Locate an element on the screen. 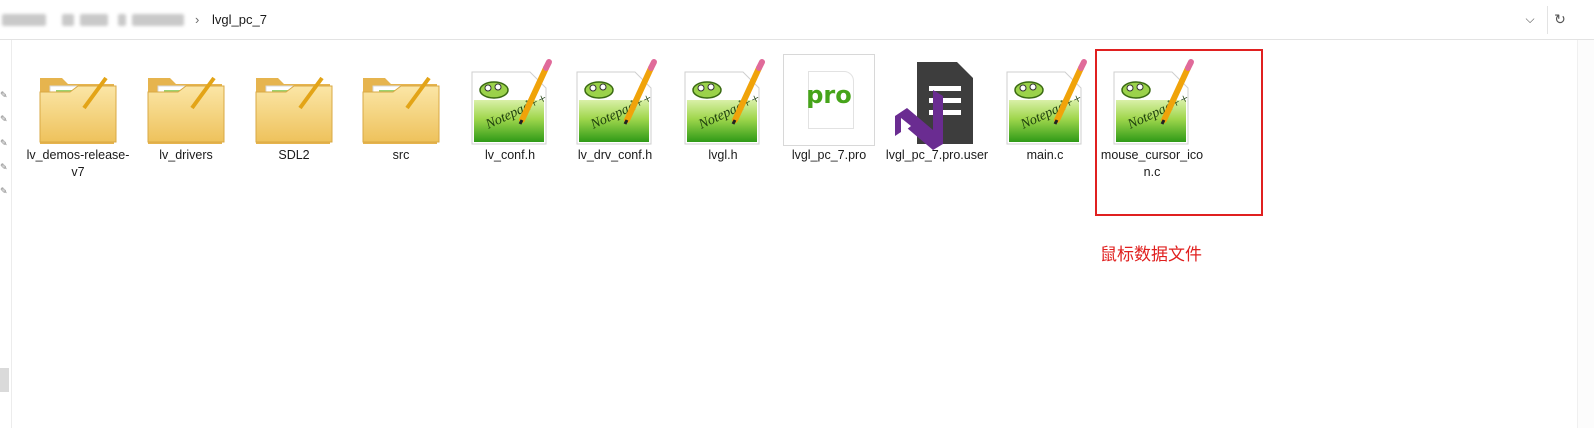 Image resolution: width=1594 pixels, height=428 pixels. file-name: lv_conf.h is located at coordinates (510, 155).